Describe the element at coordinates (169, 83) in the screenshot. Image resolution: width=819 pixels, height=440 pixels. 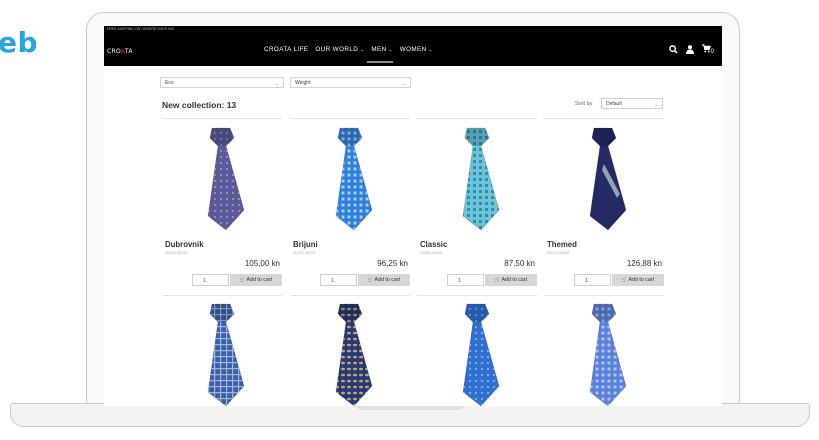
I see `filter-value: Eco` at that location.